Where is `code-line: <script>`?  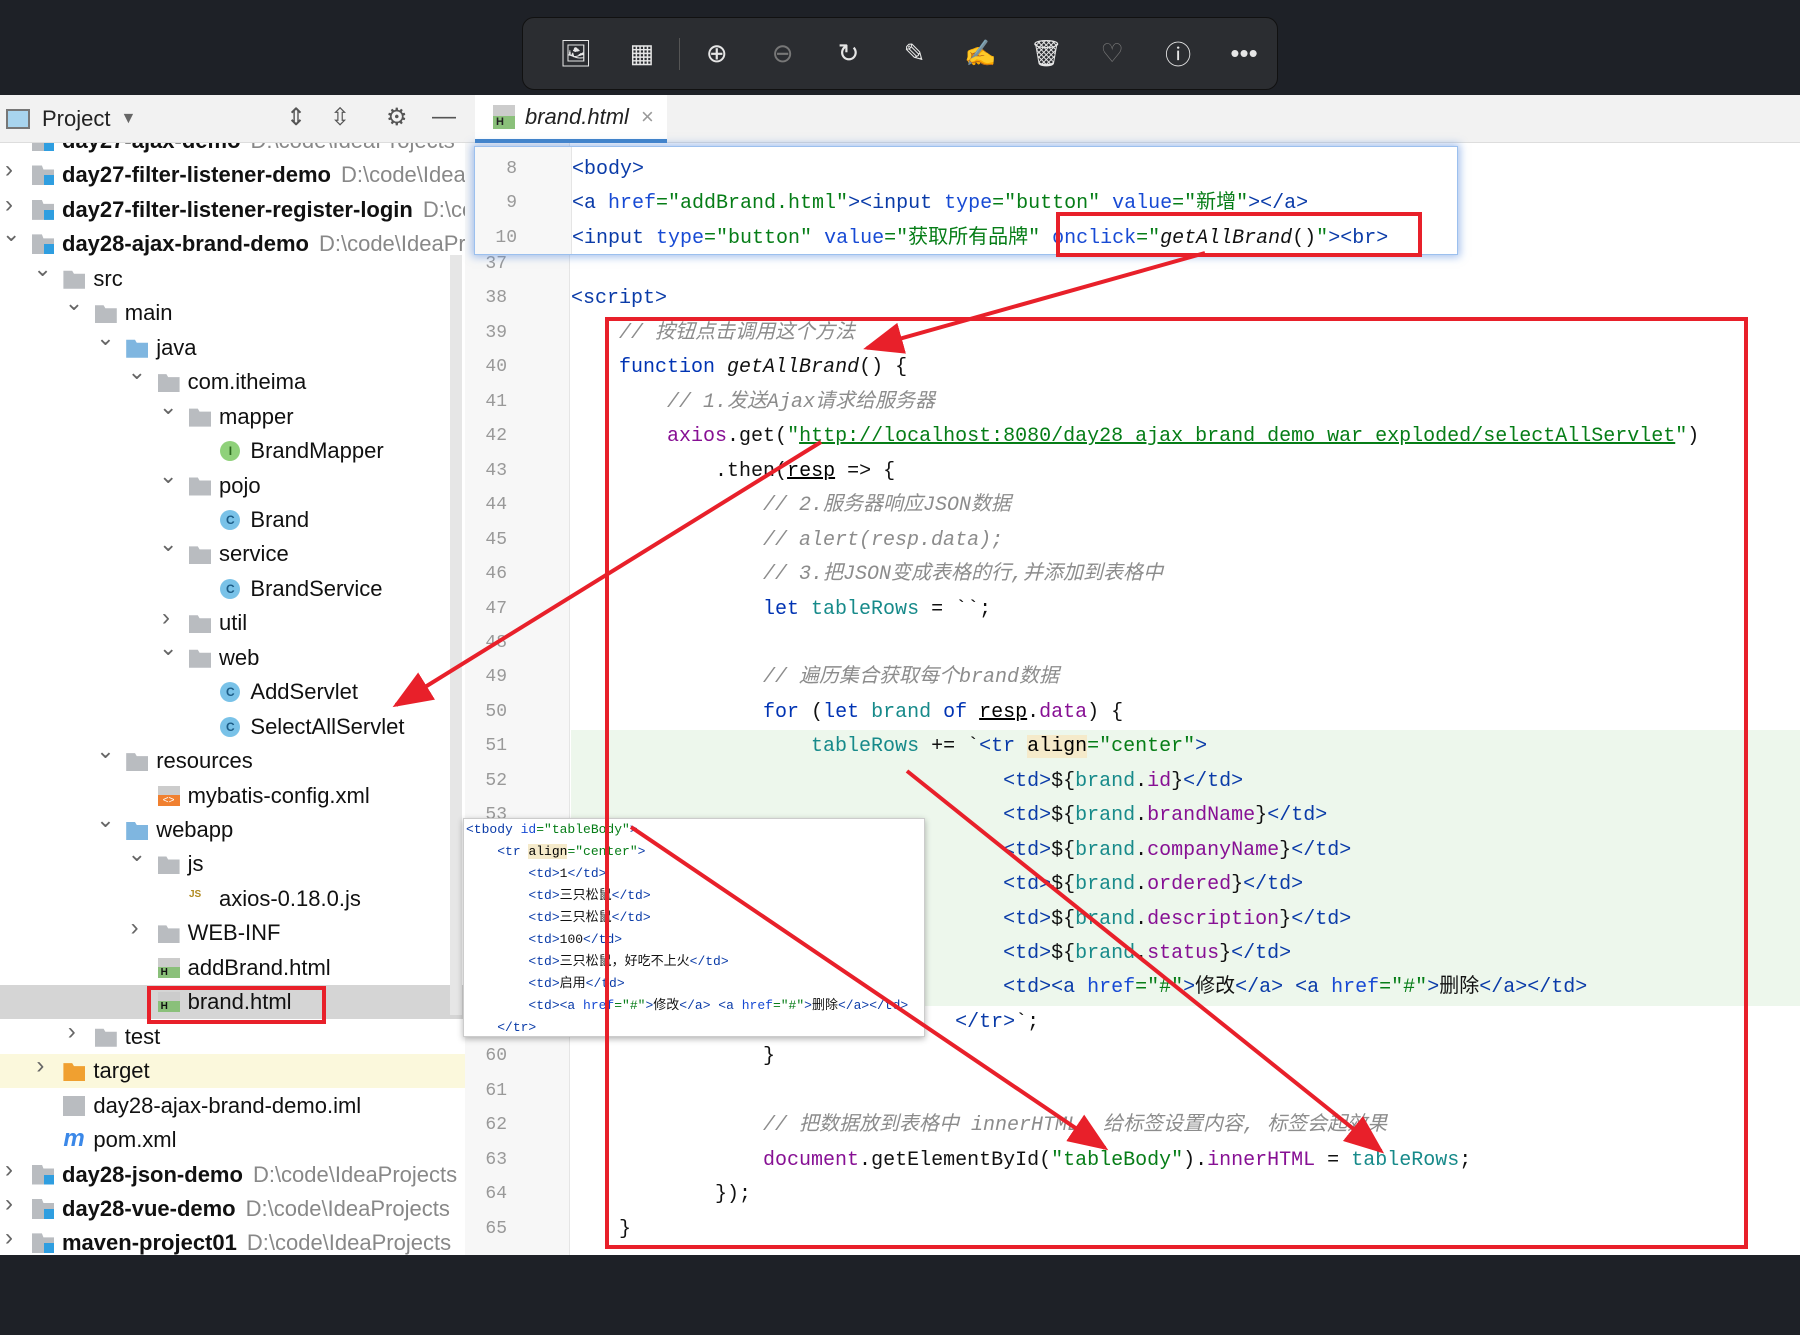 code-line: <script> is located at coordinates (619, 299).